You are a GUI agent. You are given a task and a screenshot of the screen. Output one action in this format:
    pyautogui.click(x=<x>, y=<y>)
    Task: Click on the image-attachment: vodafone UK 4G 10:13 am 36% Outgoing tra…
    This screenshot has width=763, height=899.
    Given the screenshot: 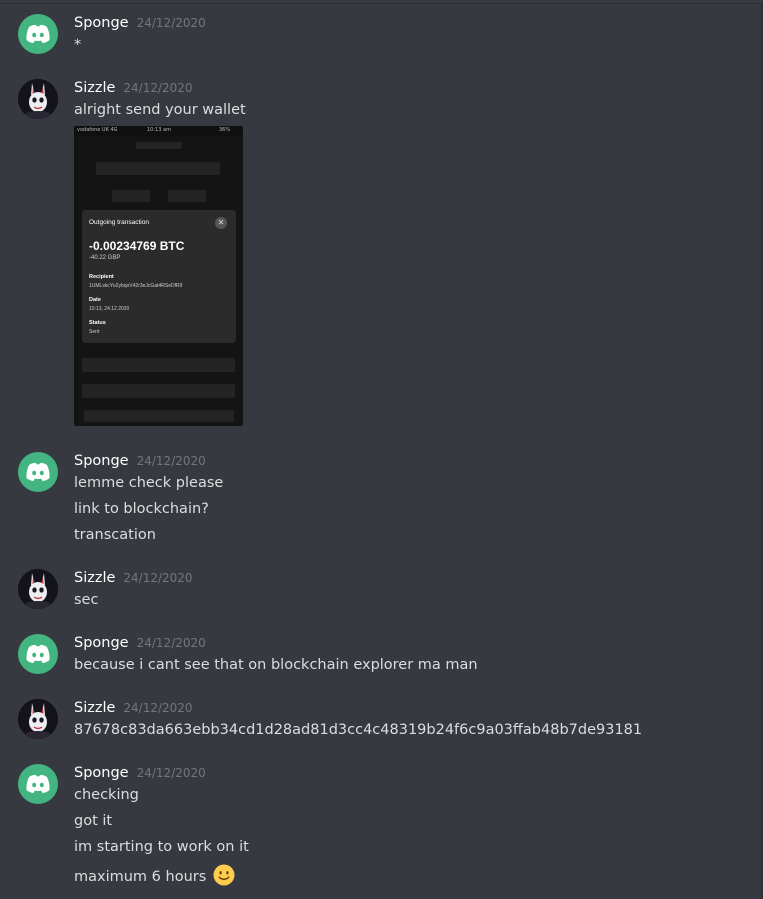 What is the action you would take?
    pyautogui.click(x=158, y=276)
    